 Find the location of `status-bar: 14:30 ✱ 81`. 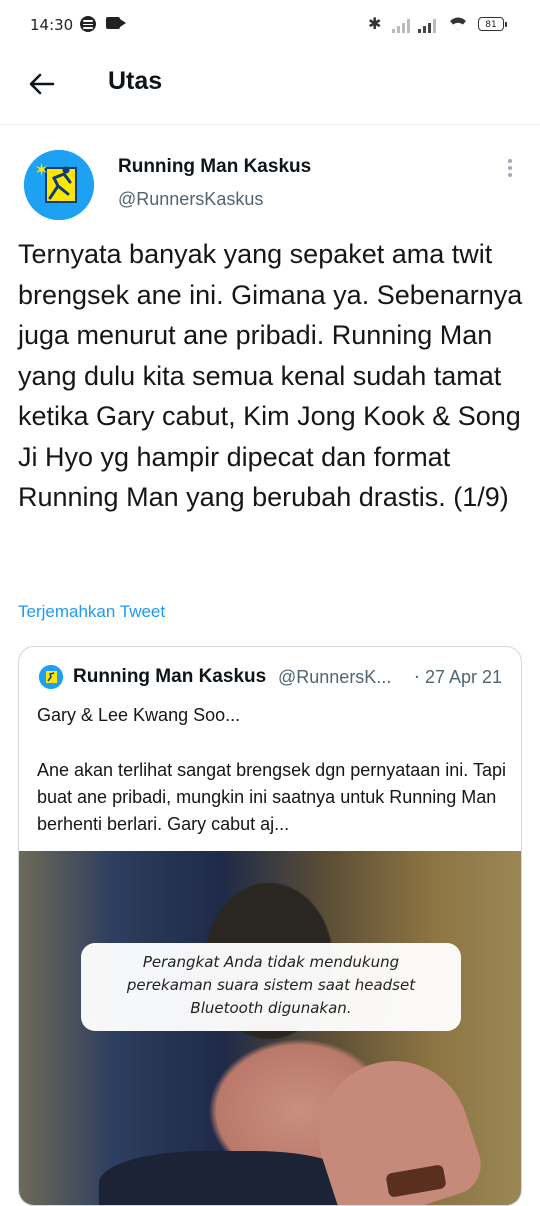

status-bar: 14:30 ✱ 81 is located at coordinates (270, 26).